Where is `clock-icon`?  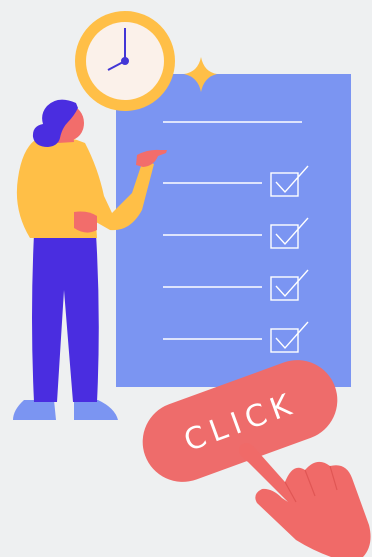
clock-icon is located at coordinates (125, 61).